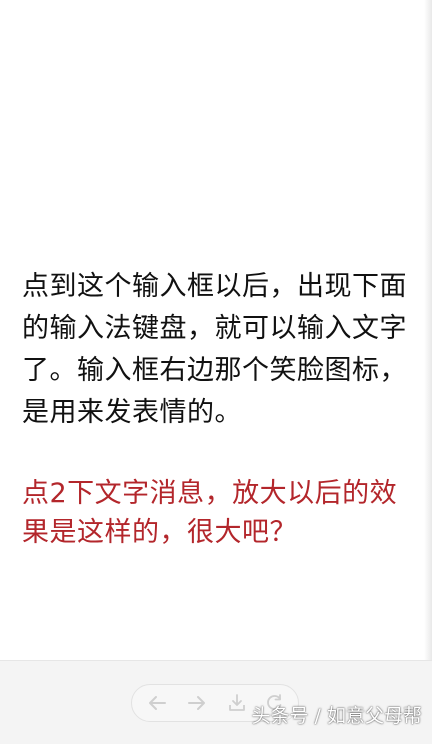  Describe the element at coordinates (197, 703) in the screenshot. I see `arrow-right-icon` at that location.